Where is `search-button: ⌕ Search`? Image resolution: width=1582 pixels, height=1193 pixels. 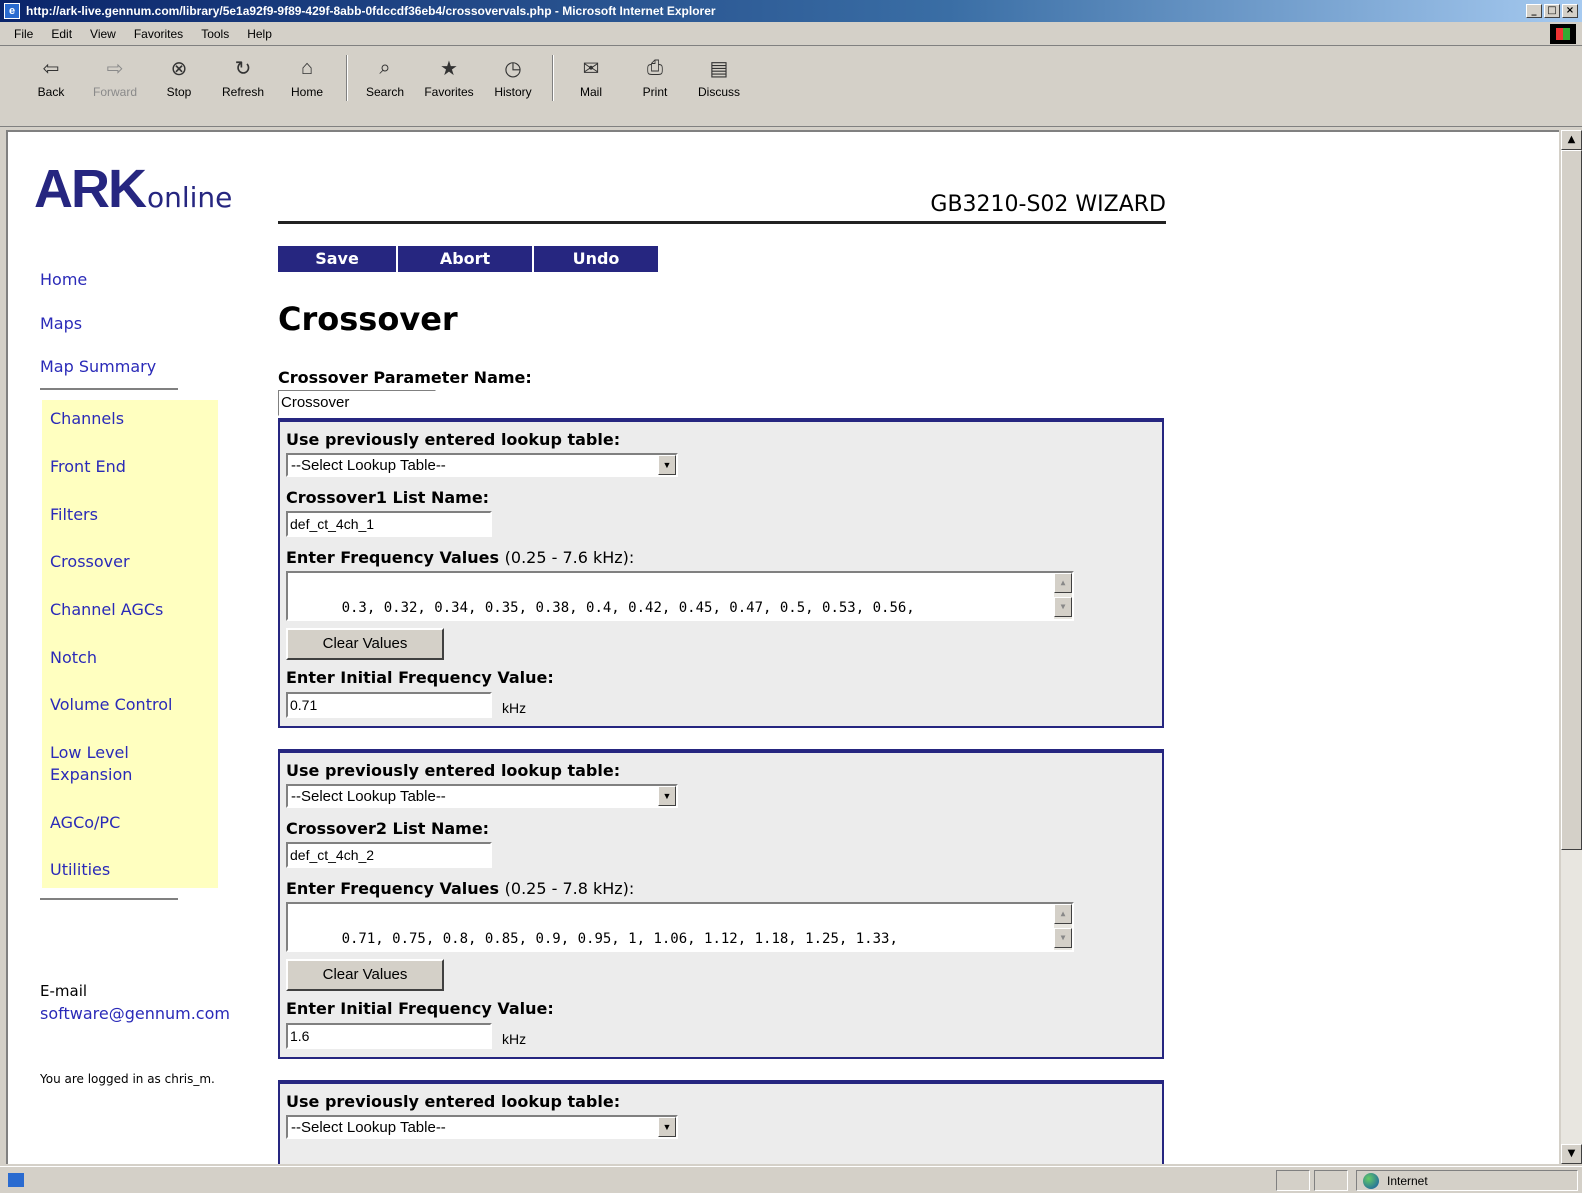
search-button: ⌕ Search is located at coordinates (385, 77).